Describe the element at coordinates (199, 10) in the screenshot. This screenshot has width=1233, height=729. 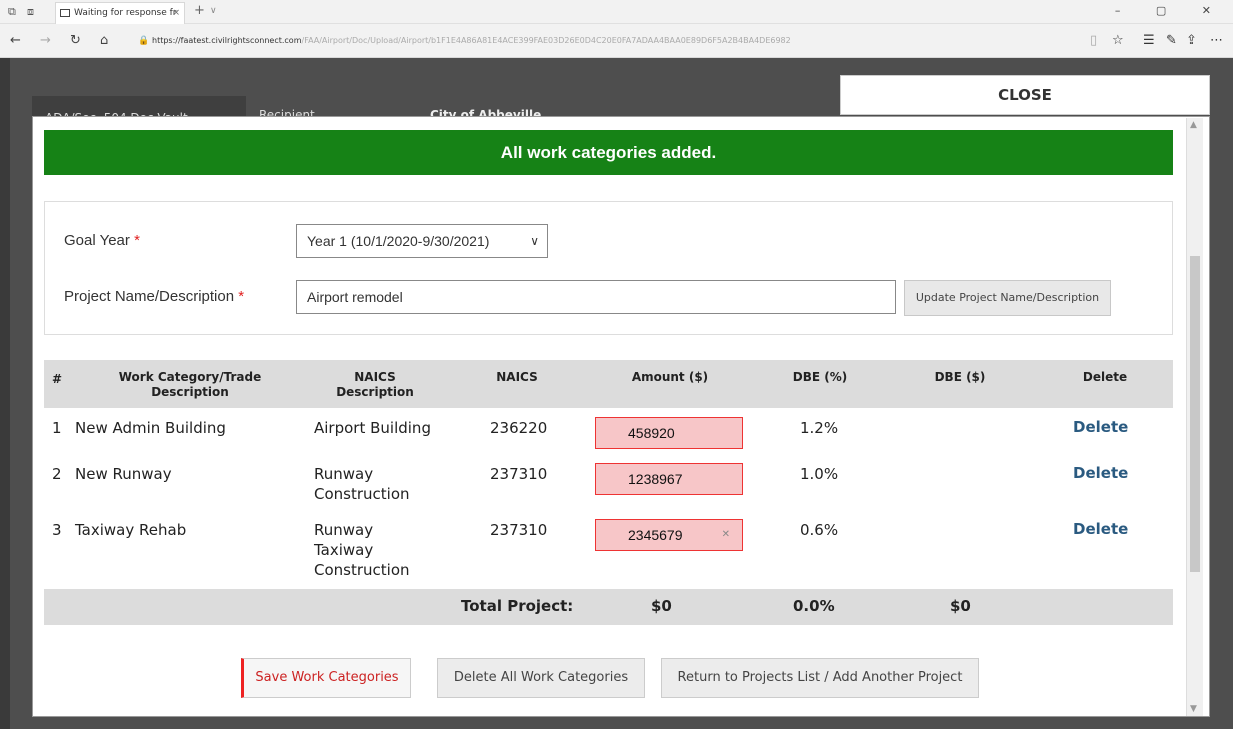
I see `new-tab-icon: +` at that location.